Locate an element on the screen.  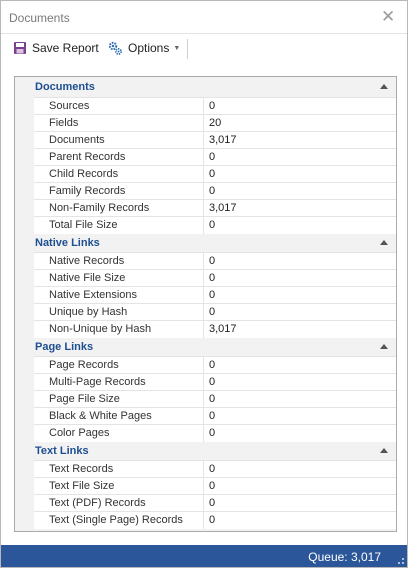
property-name: Non-Family Records is located at coordinates (119, 208).